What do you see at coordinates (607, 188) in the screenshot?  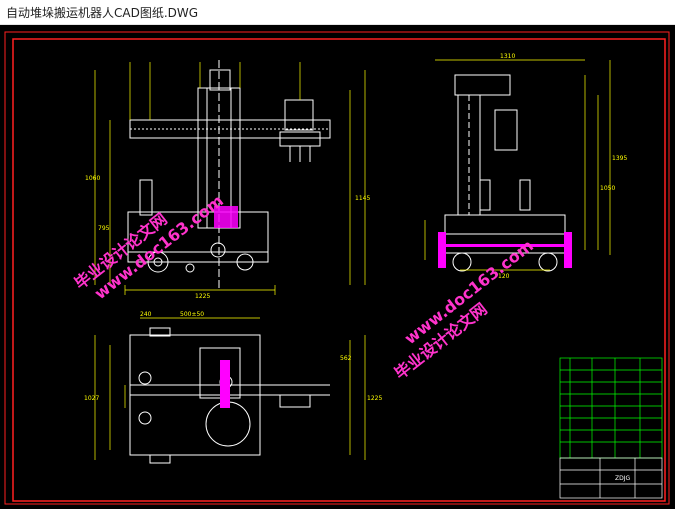 I see `dim-label: 1050` at bounding box center [607, 188].